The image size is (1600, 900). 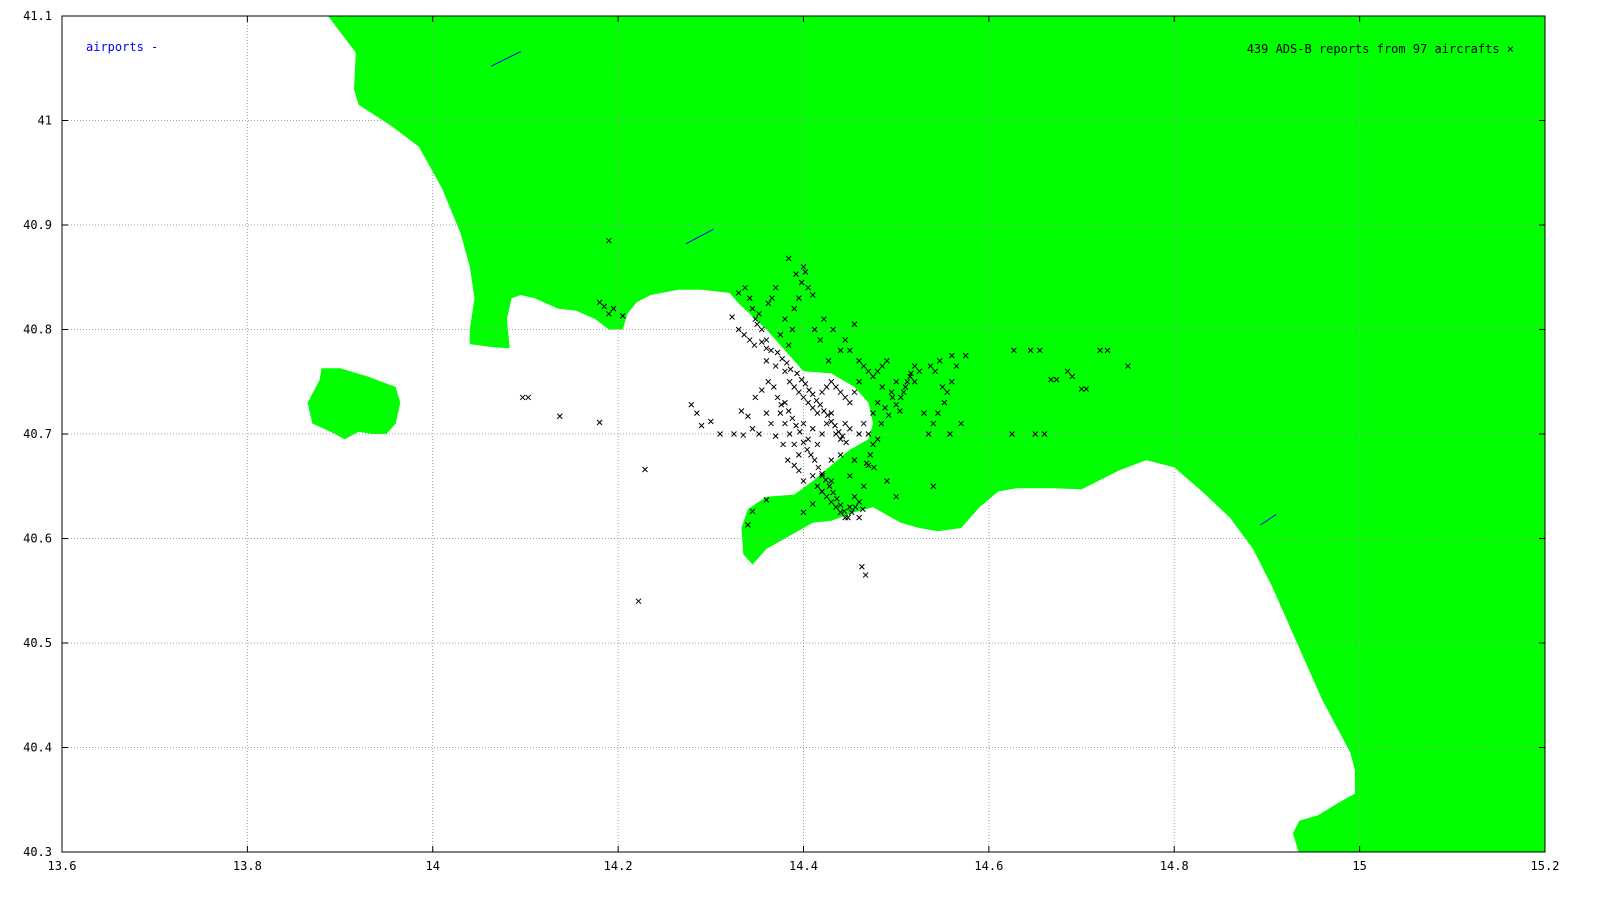 What do you see at coordinates (433, 866) in the screenshot?
I see `x-tick-label: 14` at bounding box center [433, 866].